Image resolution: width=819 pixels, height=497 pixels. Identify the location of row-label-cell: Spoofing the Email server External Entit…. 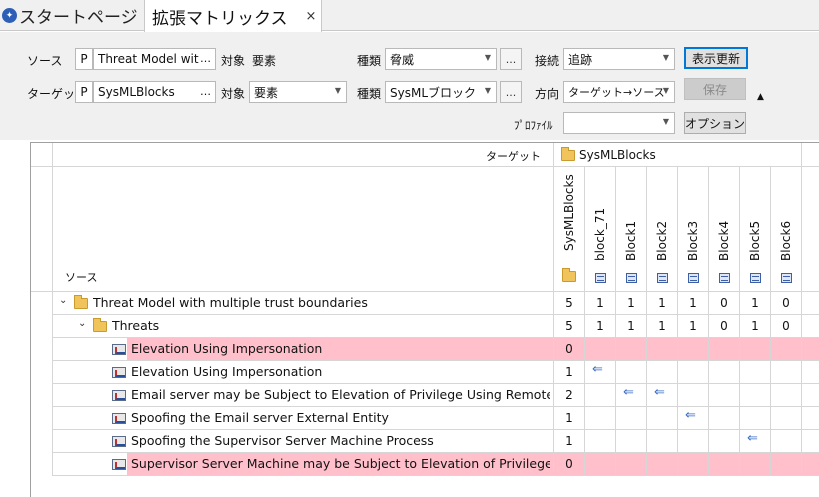
(303, 418).